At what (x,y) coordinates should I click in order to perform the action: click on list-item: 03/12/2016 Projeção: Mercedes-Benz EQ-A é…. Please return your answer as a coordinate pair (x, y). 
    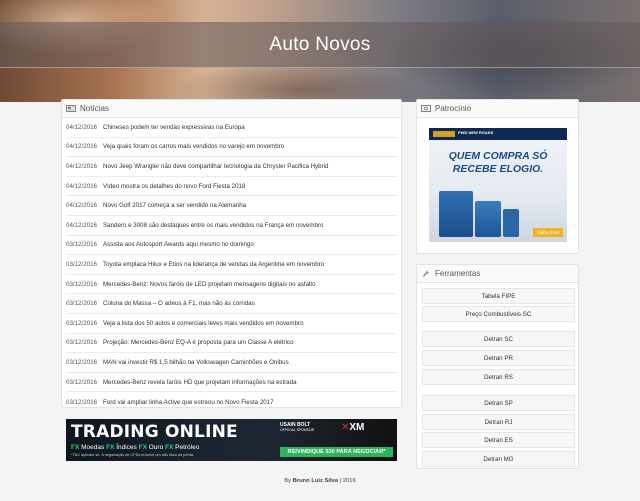
    Looking at the image, I should click on (231, 344).